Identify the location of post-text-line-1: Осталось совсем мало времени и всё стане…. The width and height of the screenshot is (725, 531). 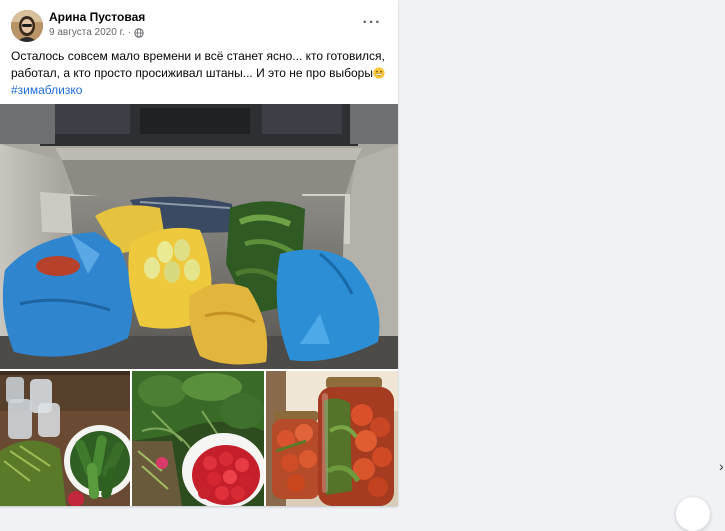
(198, 56).